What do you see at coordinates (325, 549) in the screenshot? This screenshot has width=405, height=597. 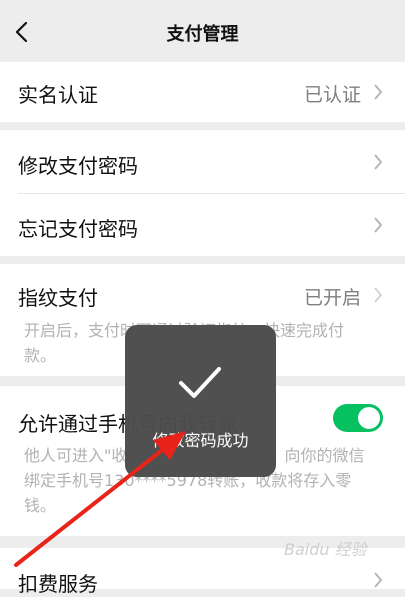 I see `watermark: Baidu 经验` at bounding box center [325, 549].